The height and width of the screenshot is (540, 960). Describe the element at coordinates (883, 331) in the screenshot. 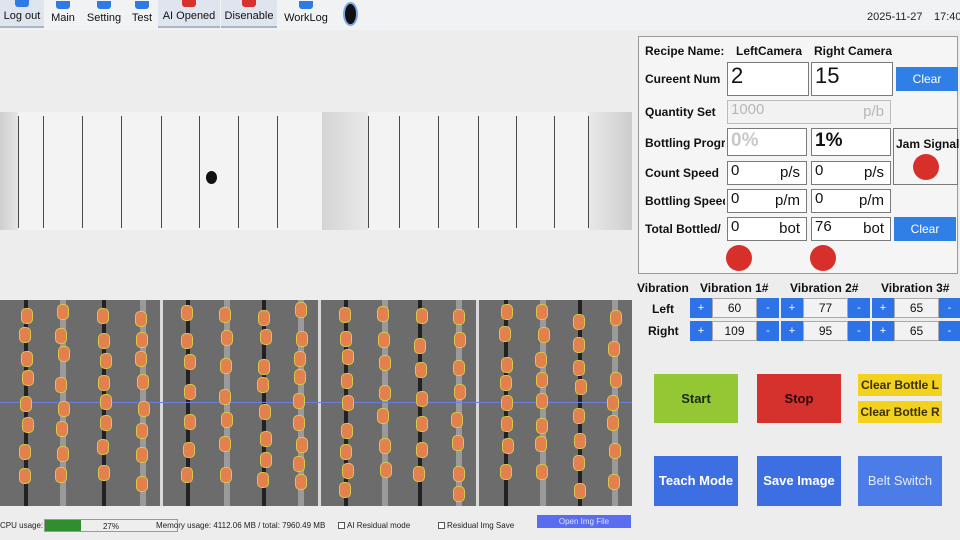

I see `vibration-3-right-plus: +` at that location.